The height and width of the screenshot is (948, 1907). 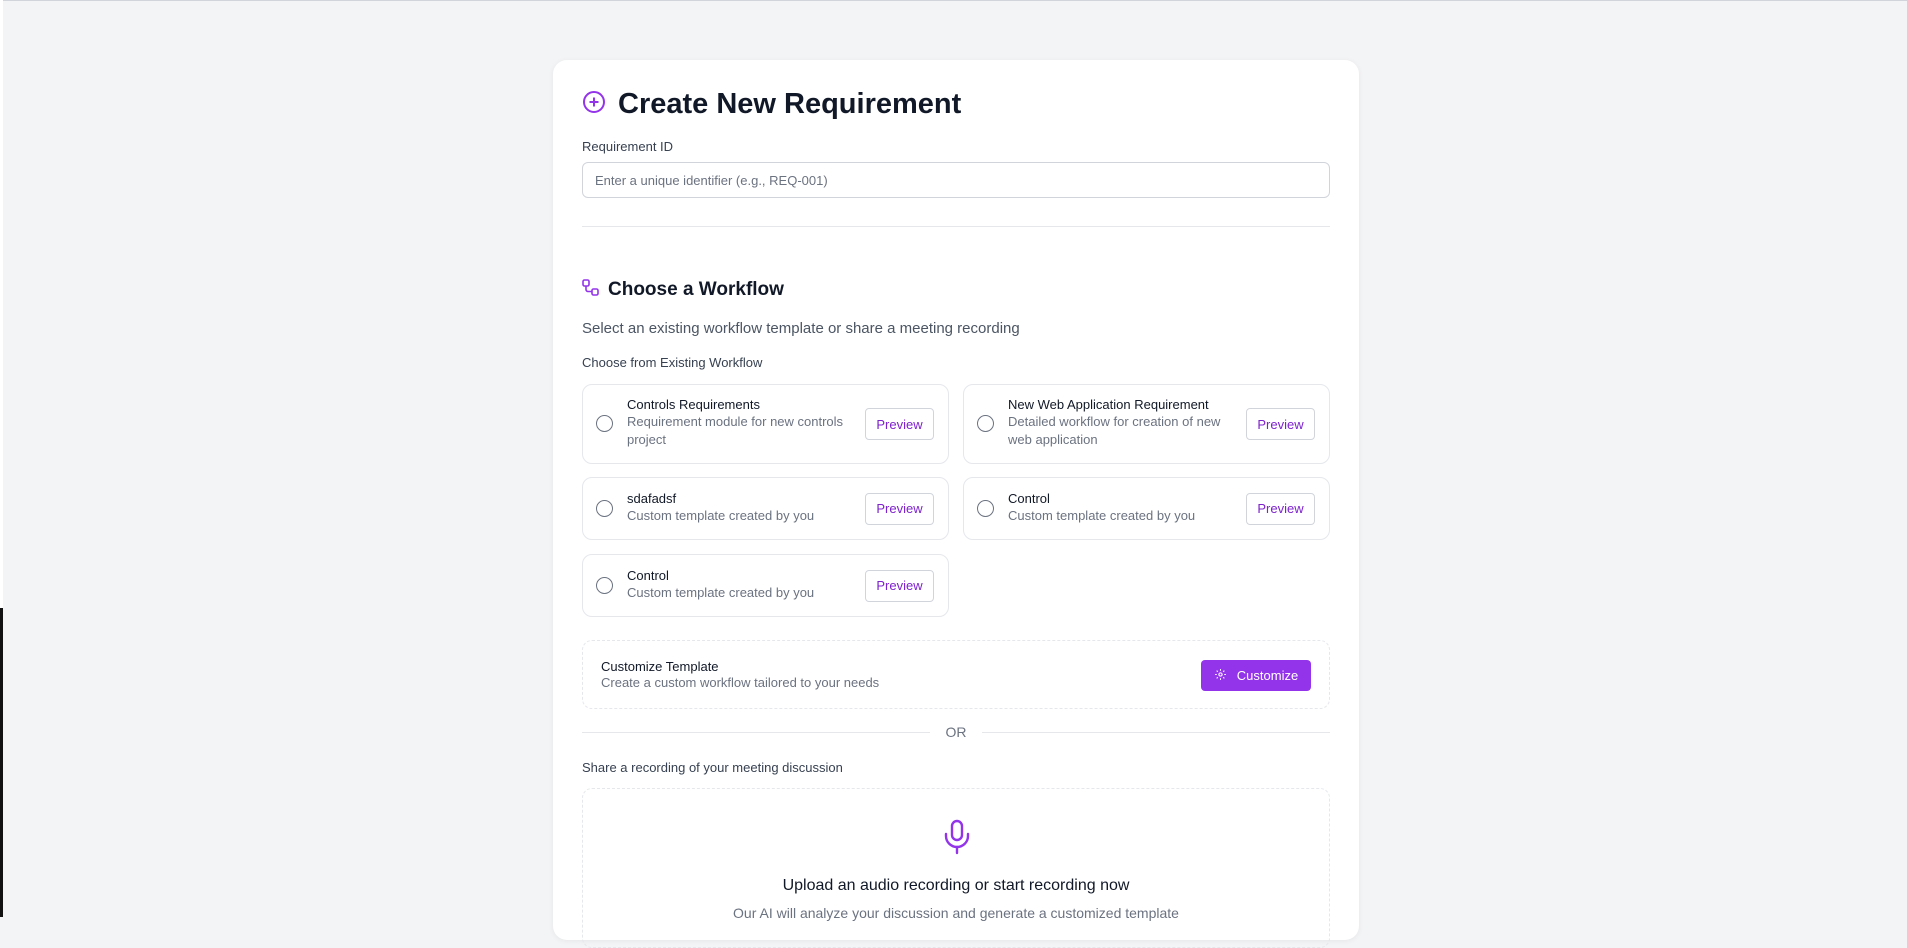 I want to click on page-title: Create New Requirement, so click(x=790, y=104).